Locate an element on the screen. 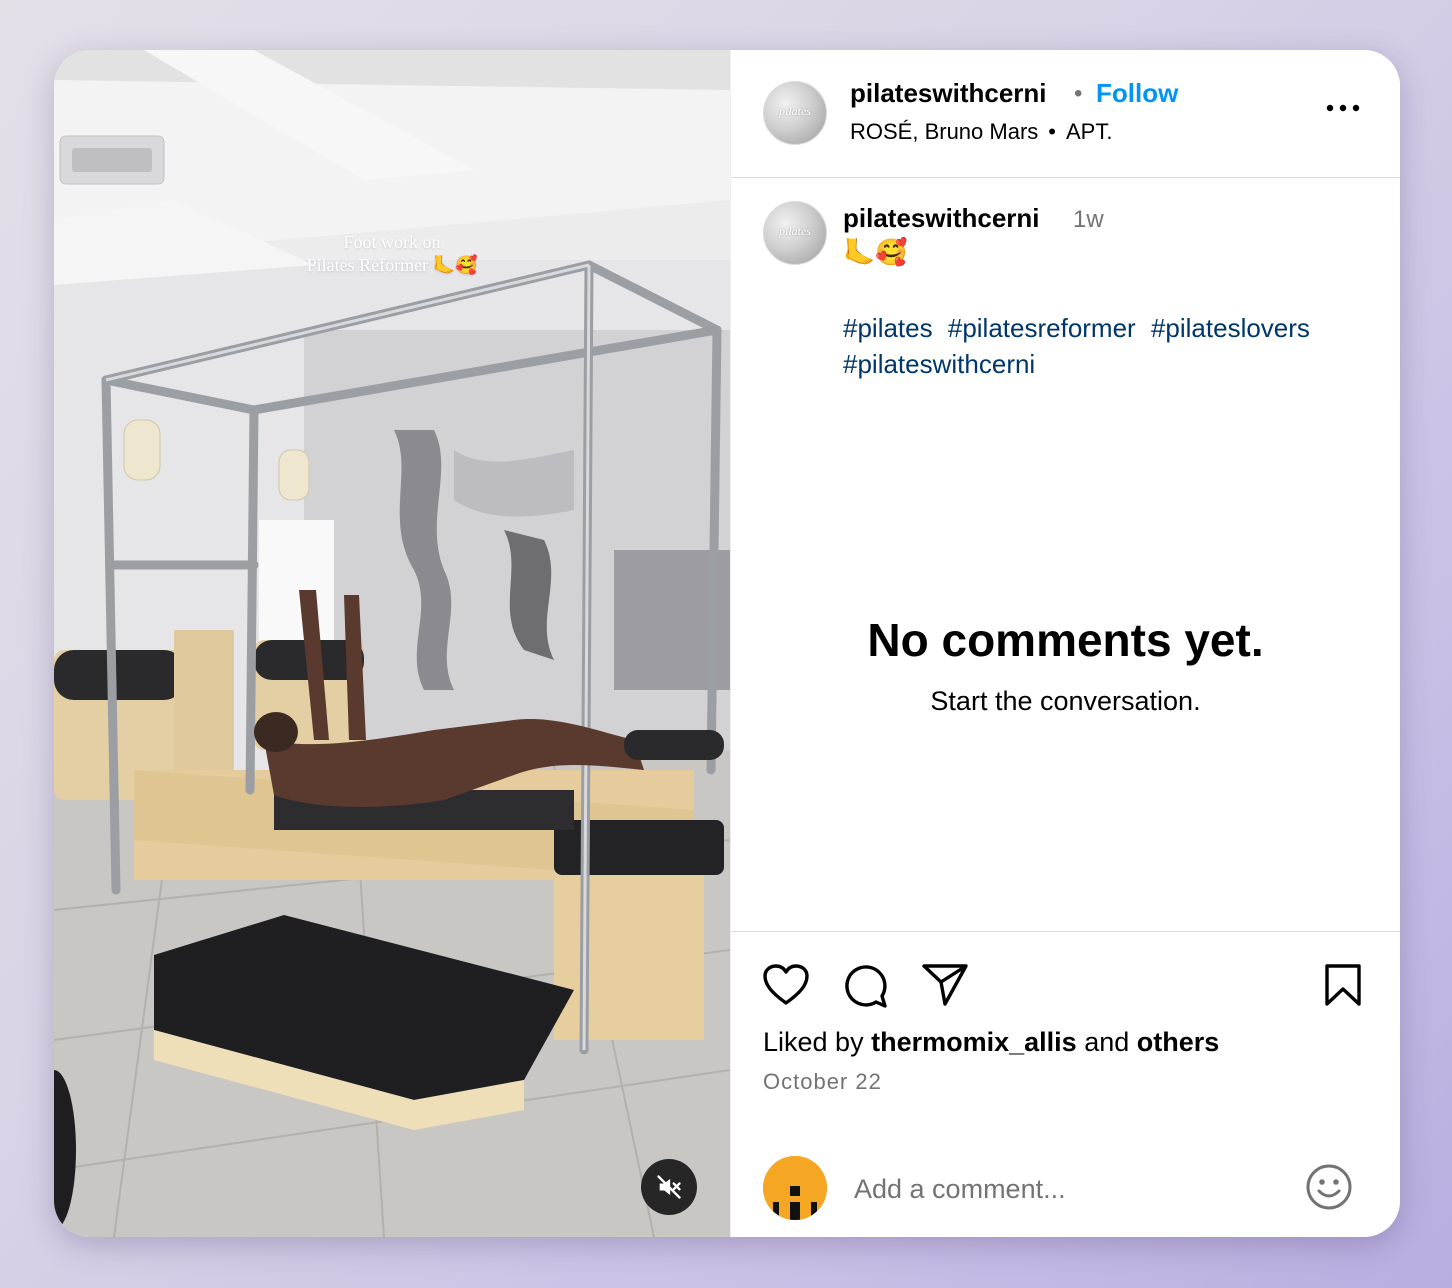  likes-others-link: others is located at coordinates (1178, 1042).